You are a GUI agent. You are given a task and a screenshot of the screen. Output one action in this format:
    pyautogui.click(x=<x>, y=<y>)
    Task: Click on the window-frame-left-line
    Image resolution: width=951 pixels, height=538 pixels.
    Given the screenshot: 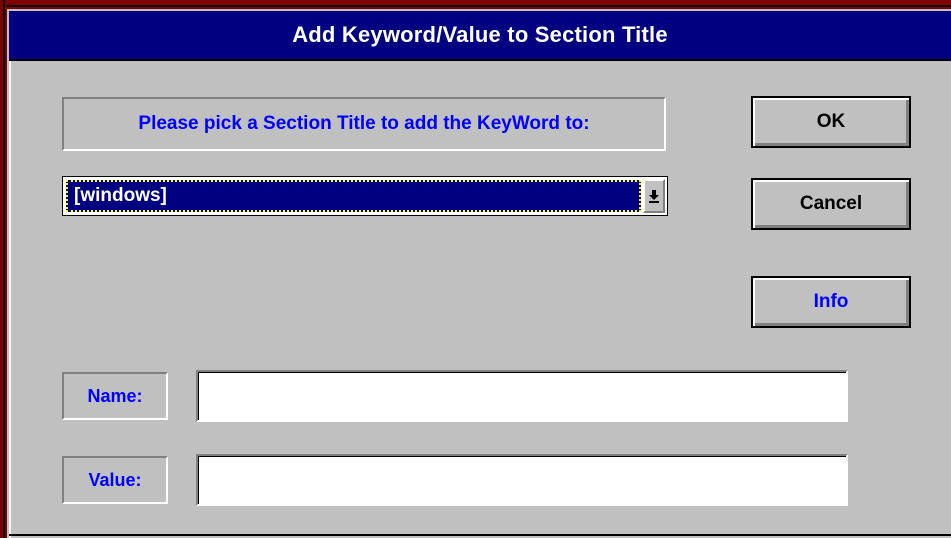 What is the action you would take?
    pyautogui.click(x=4, y=269)
    